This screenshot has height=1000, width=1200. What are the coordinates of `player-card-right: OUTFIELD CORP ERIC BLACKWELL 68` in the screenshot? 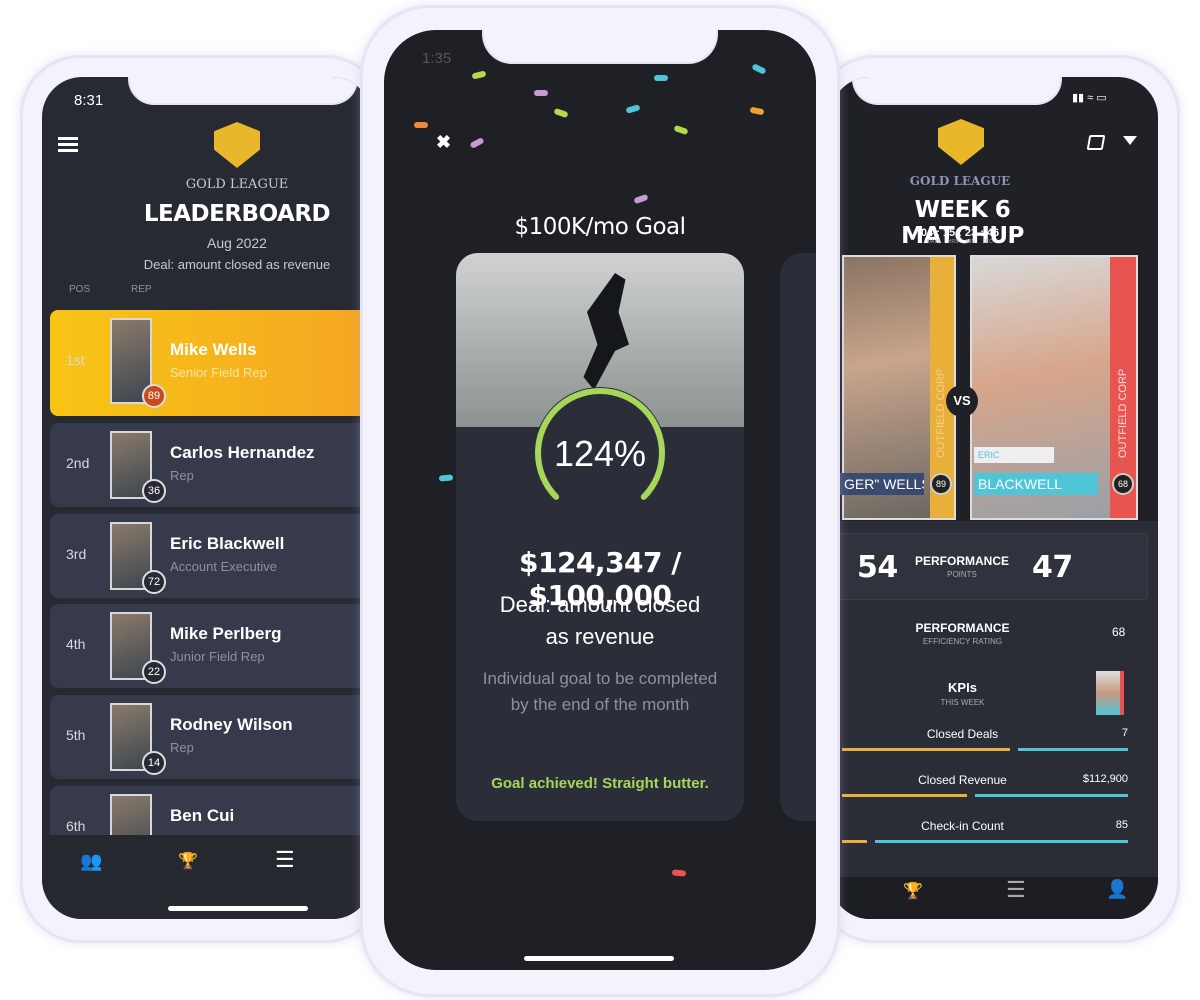 It's located at (1054, 387).